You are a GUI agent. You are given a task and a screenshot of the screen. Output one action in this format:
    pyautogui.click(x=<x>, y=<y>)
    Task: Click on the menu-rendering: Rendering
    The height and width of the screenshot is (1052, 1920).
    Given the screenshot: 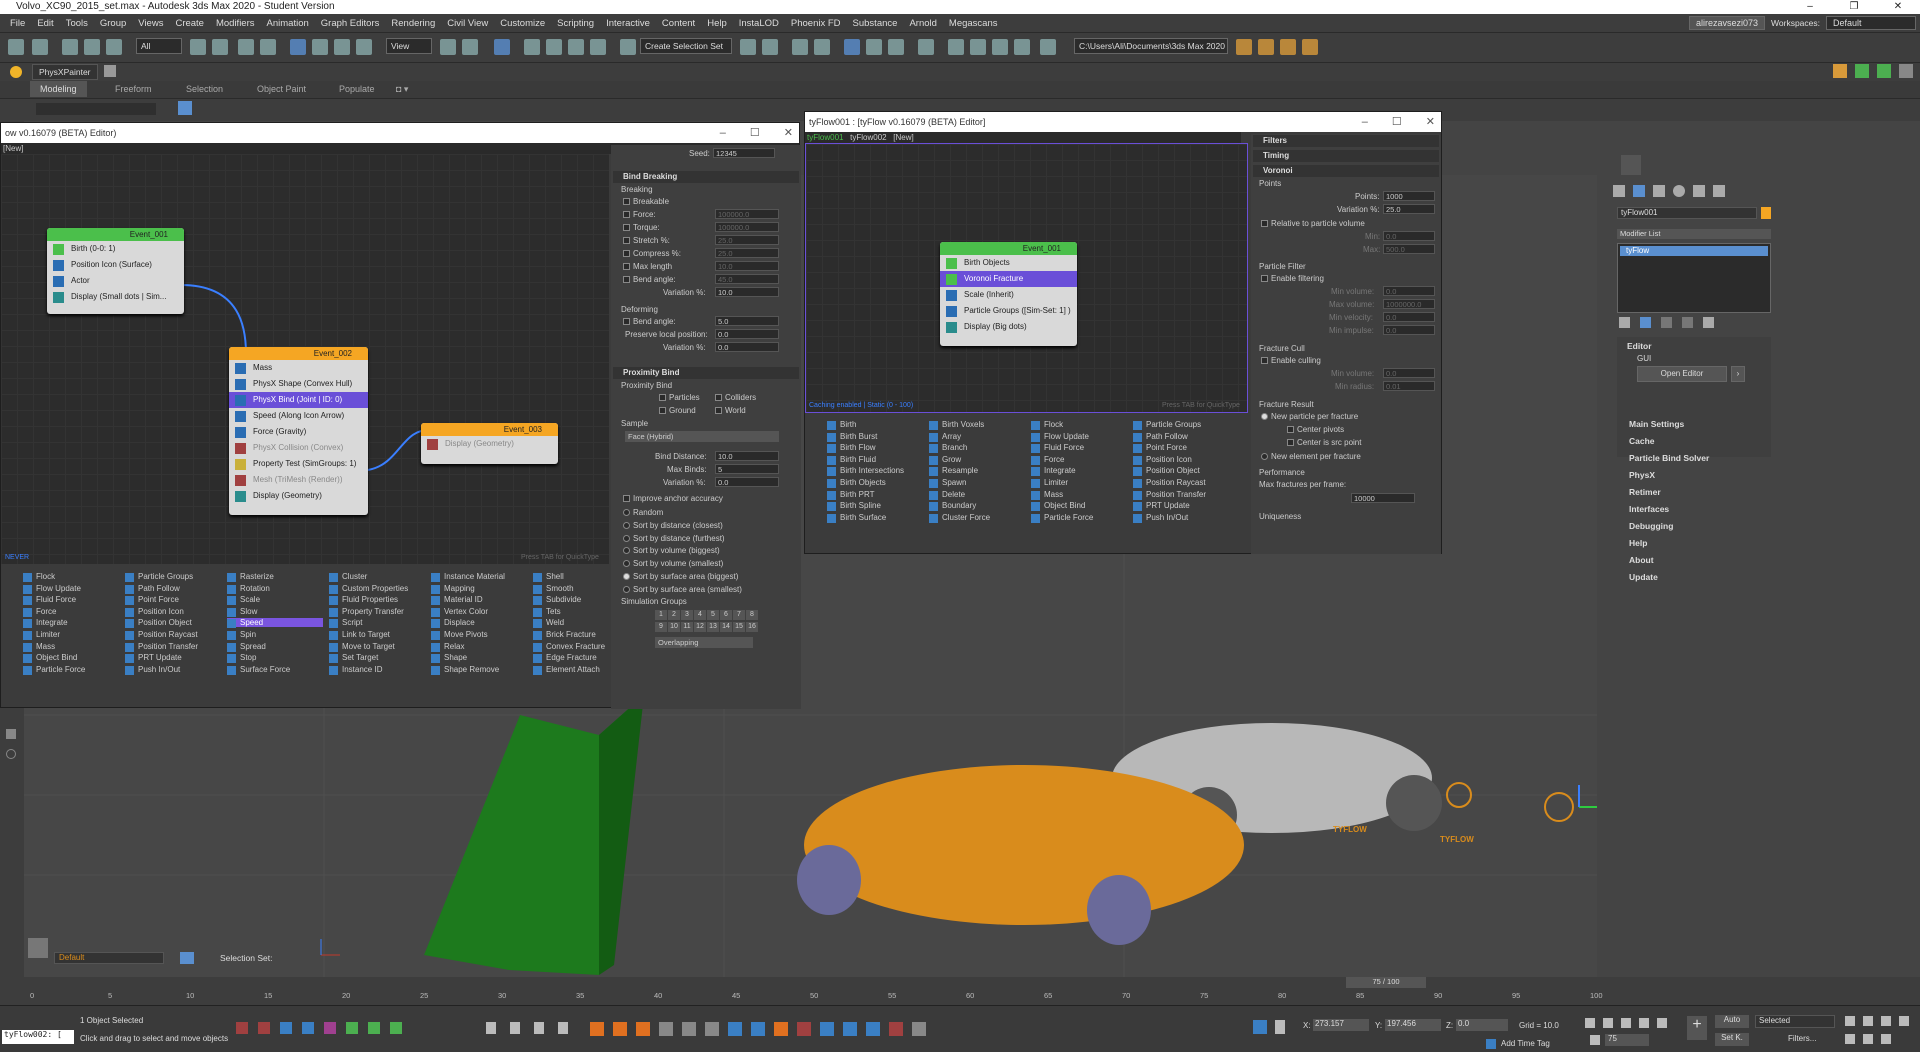 What is the action you would take?
    pyautogui.click(x=413, y=23)
    